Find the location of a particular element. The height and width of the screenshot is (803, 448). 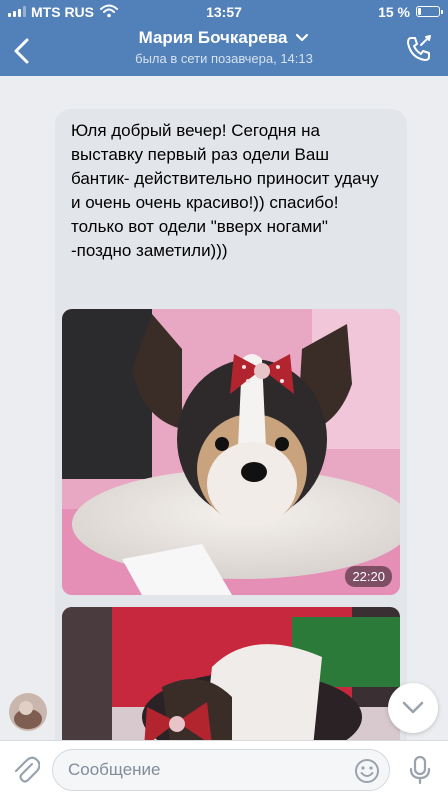

call-button is located at coordinates (419, 49).